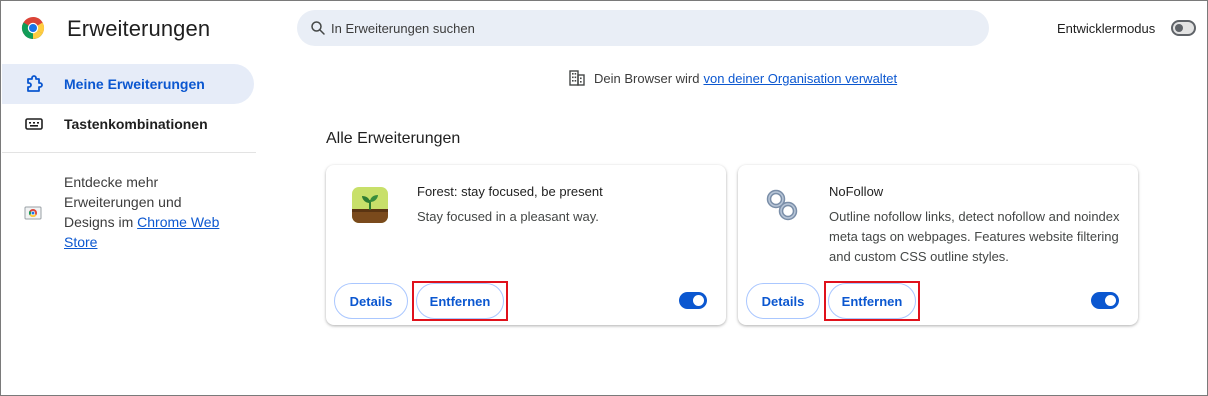  What do you see at coordinates (129, 152) in the screenshot?
I see `sidebar-divider` at bounding box center [129, 152].